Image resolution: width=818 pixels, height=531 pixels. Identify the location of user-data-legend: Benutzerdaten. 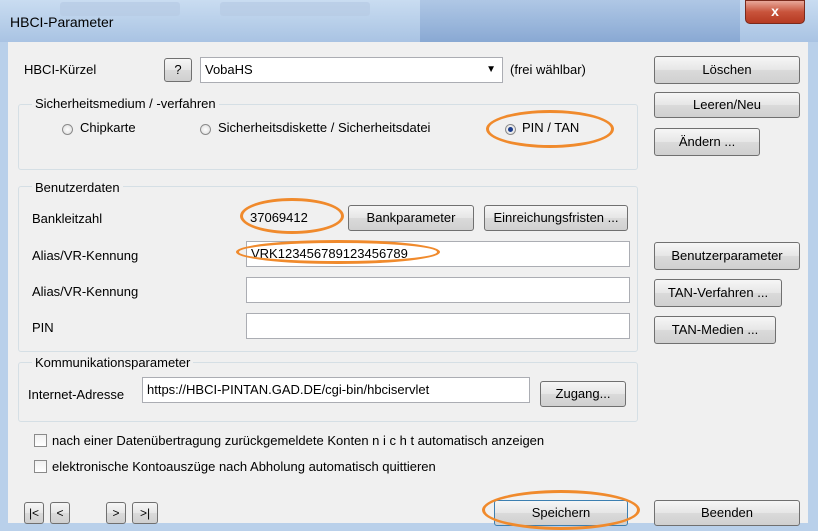
(77, 187).